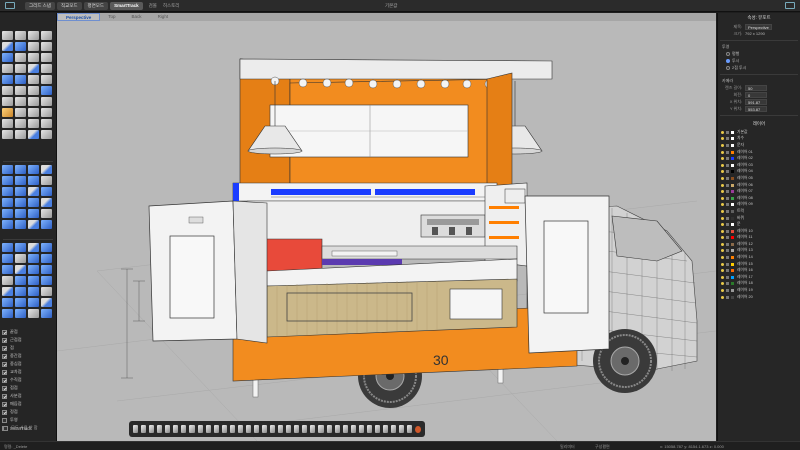  Describe the element at coordinates (759, 132) in the screenshot. I see `layer-row: 기본값` at that location.